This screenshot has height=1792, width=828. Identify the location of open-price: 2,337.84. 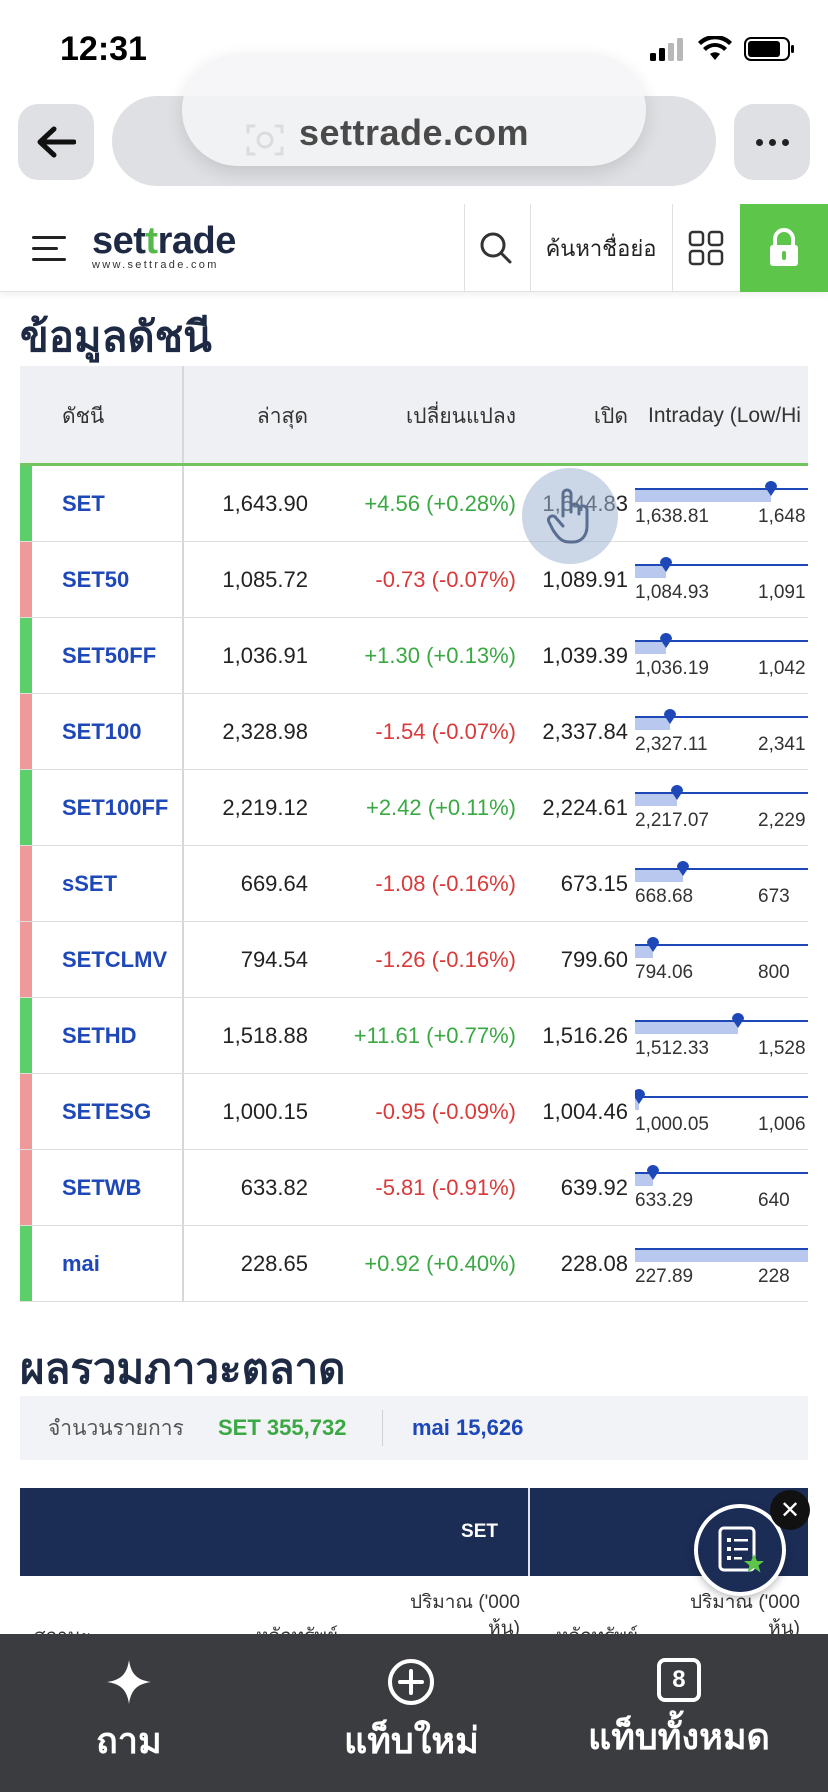
(585, 731).